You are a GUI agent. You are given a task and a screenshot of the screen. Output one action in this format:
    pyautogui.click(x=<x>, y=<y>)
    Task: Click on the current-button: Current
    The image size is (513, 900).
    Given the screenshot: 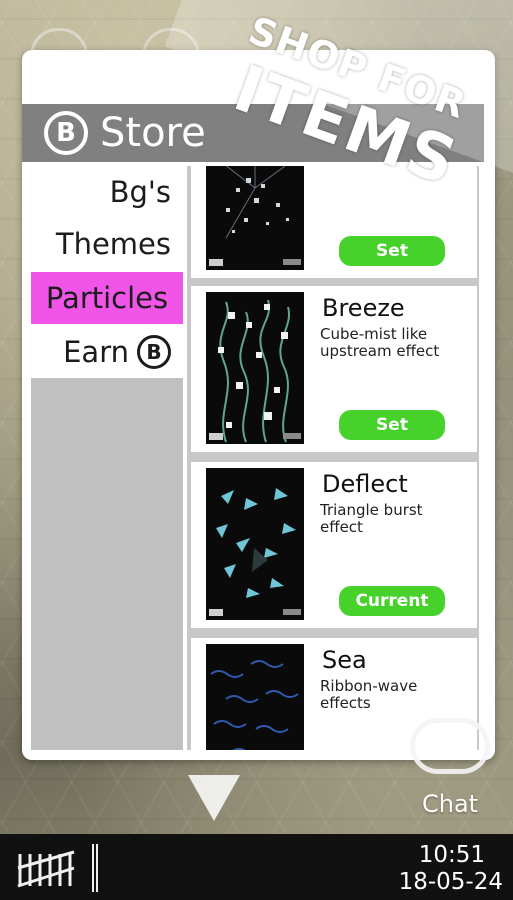 What is the action you would take?
    pyautogui.click(x=392, y=601)
    